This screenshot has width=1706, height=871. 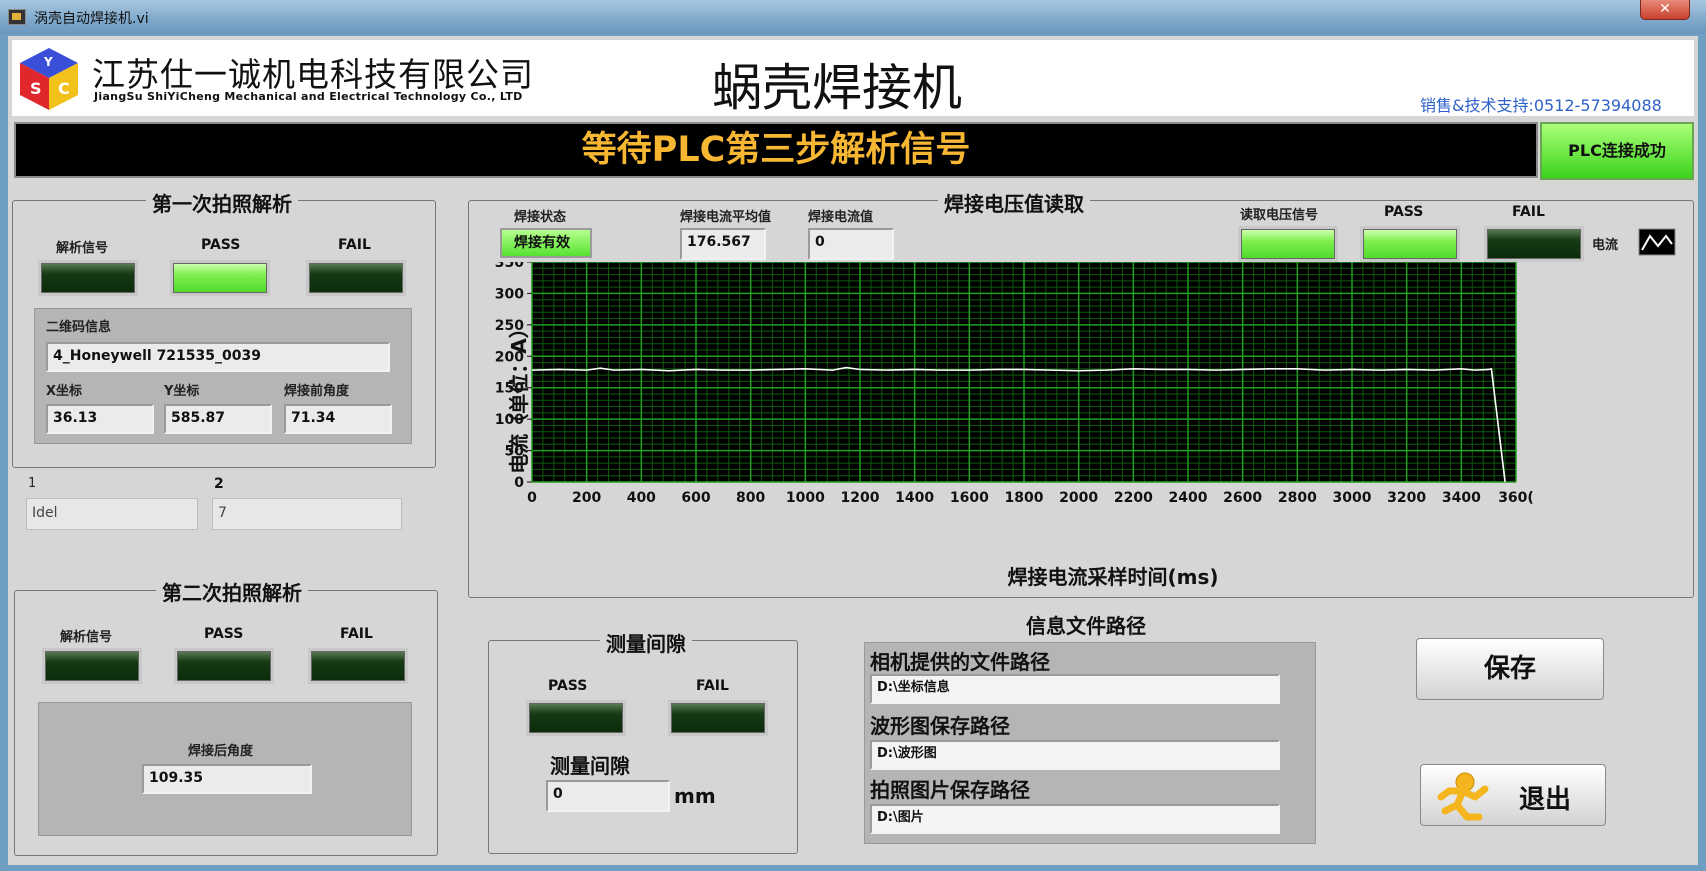 What do you see at coordinates (1279, 215) in the screenshot?
I see `read-voltage-label: 读取电压信号` at bounding box center [1279, 215].